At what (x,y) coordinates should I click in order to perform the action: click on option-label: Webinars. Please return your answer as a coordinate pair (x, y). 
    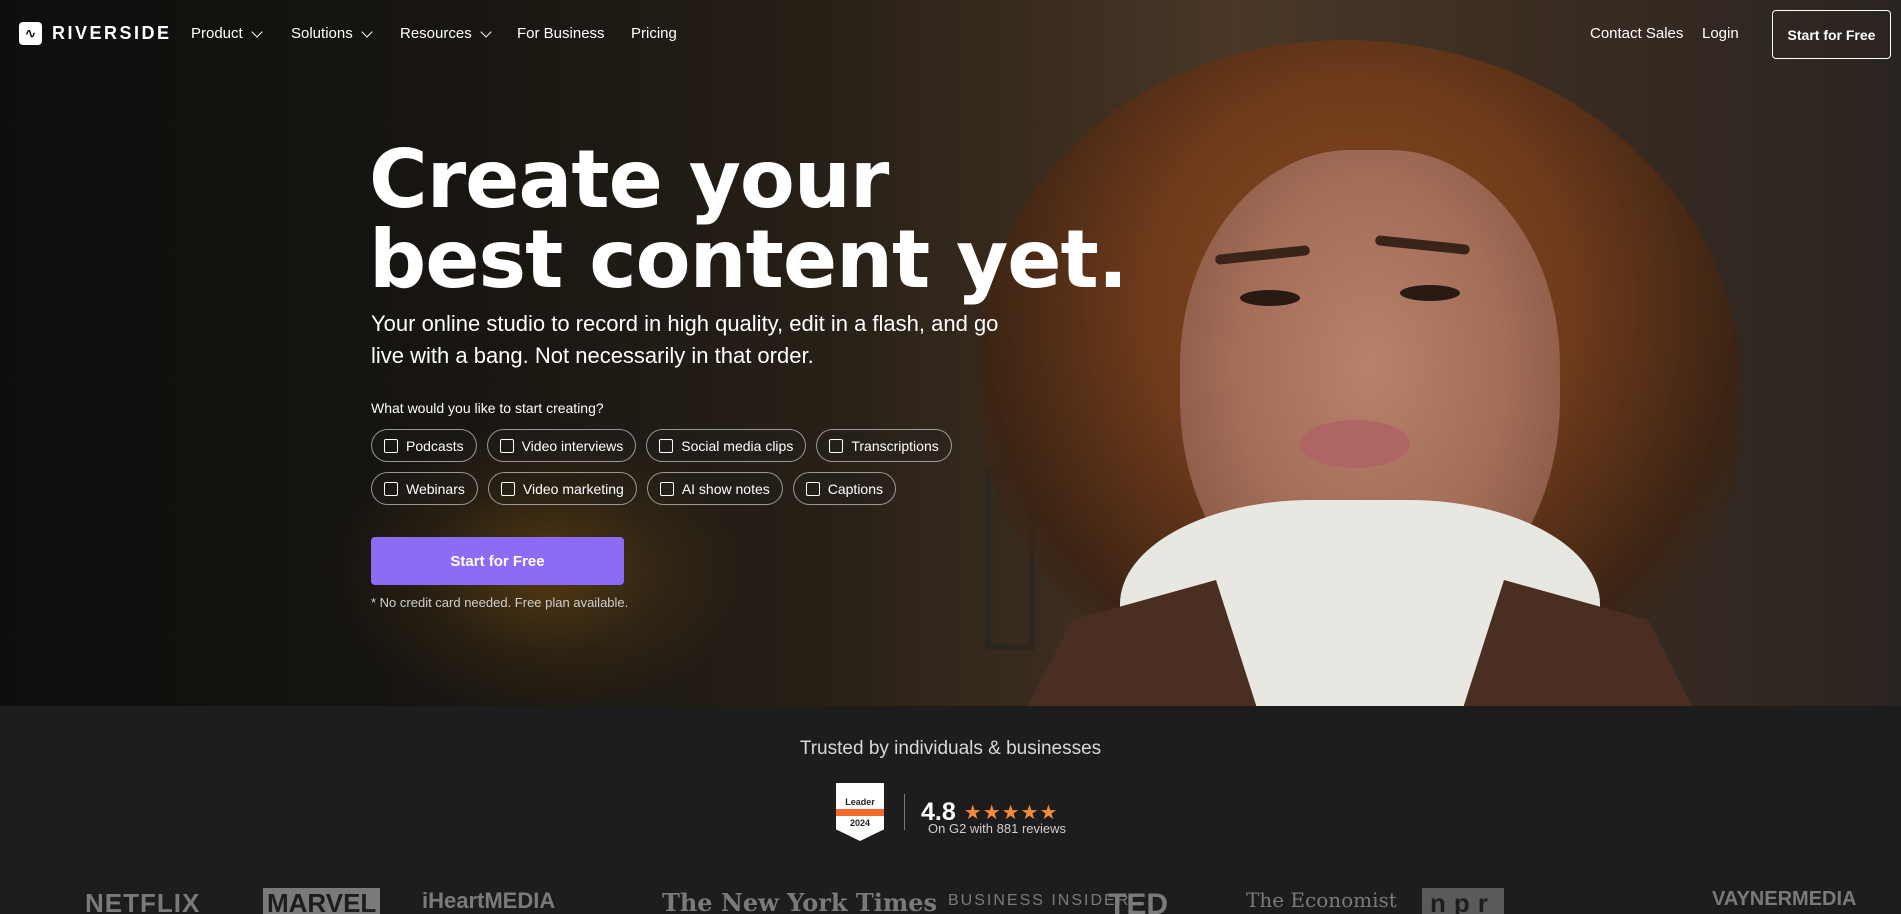
    Looking at the image, I should click on (435, 488).